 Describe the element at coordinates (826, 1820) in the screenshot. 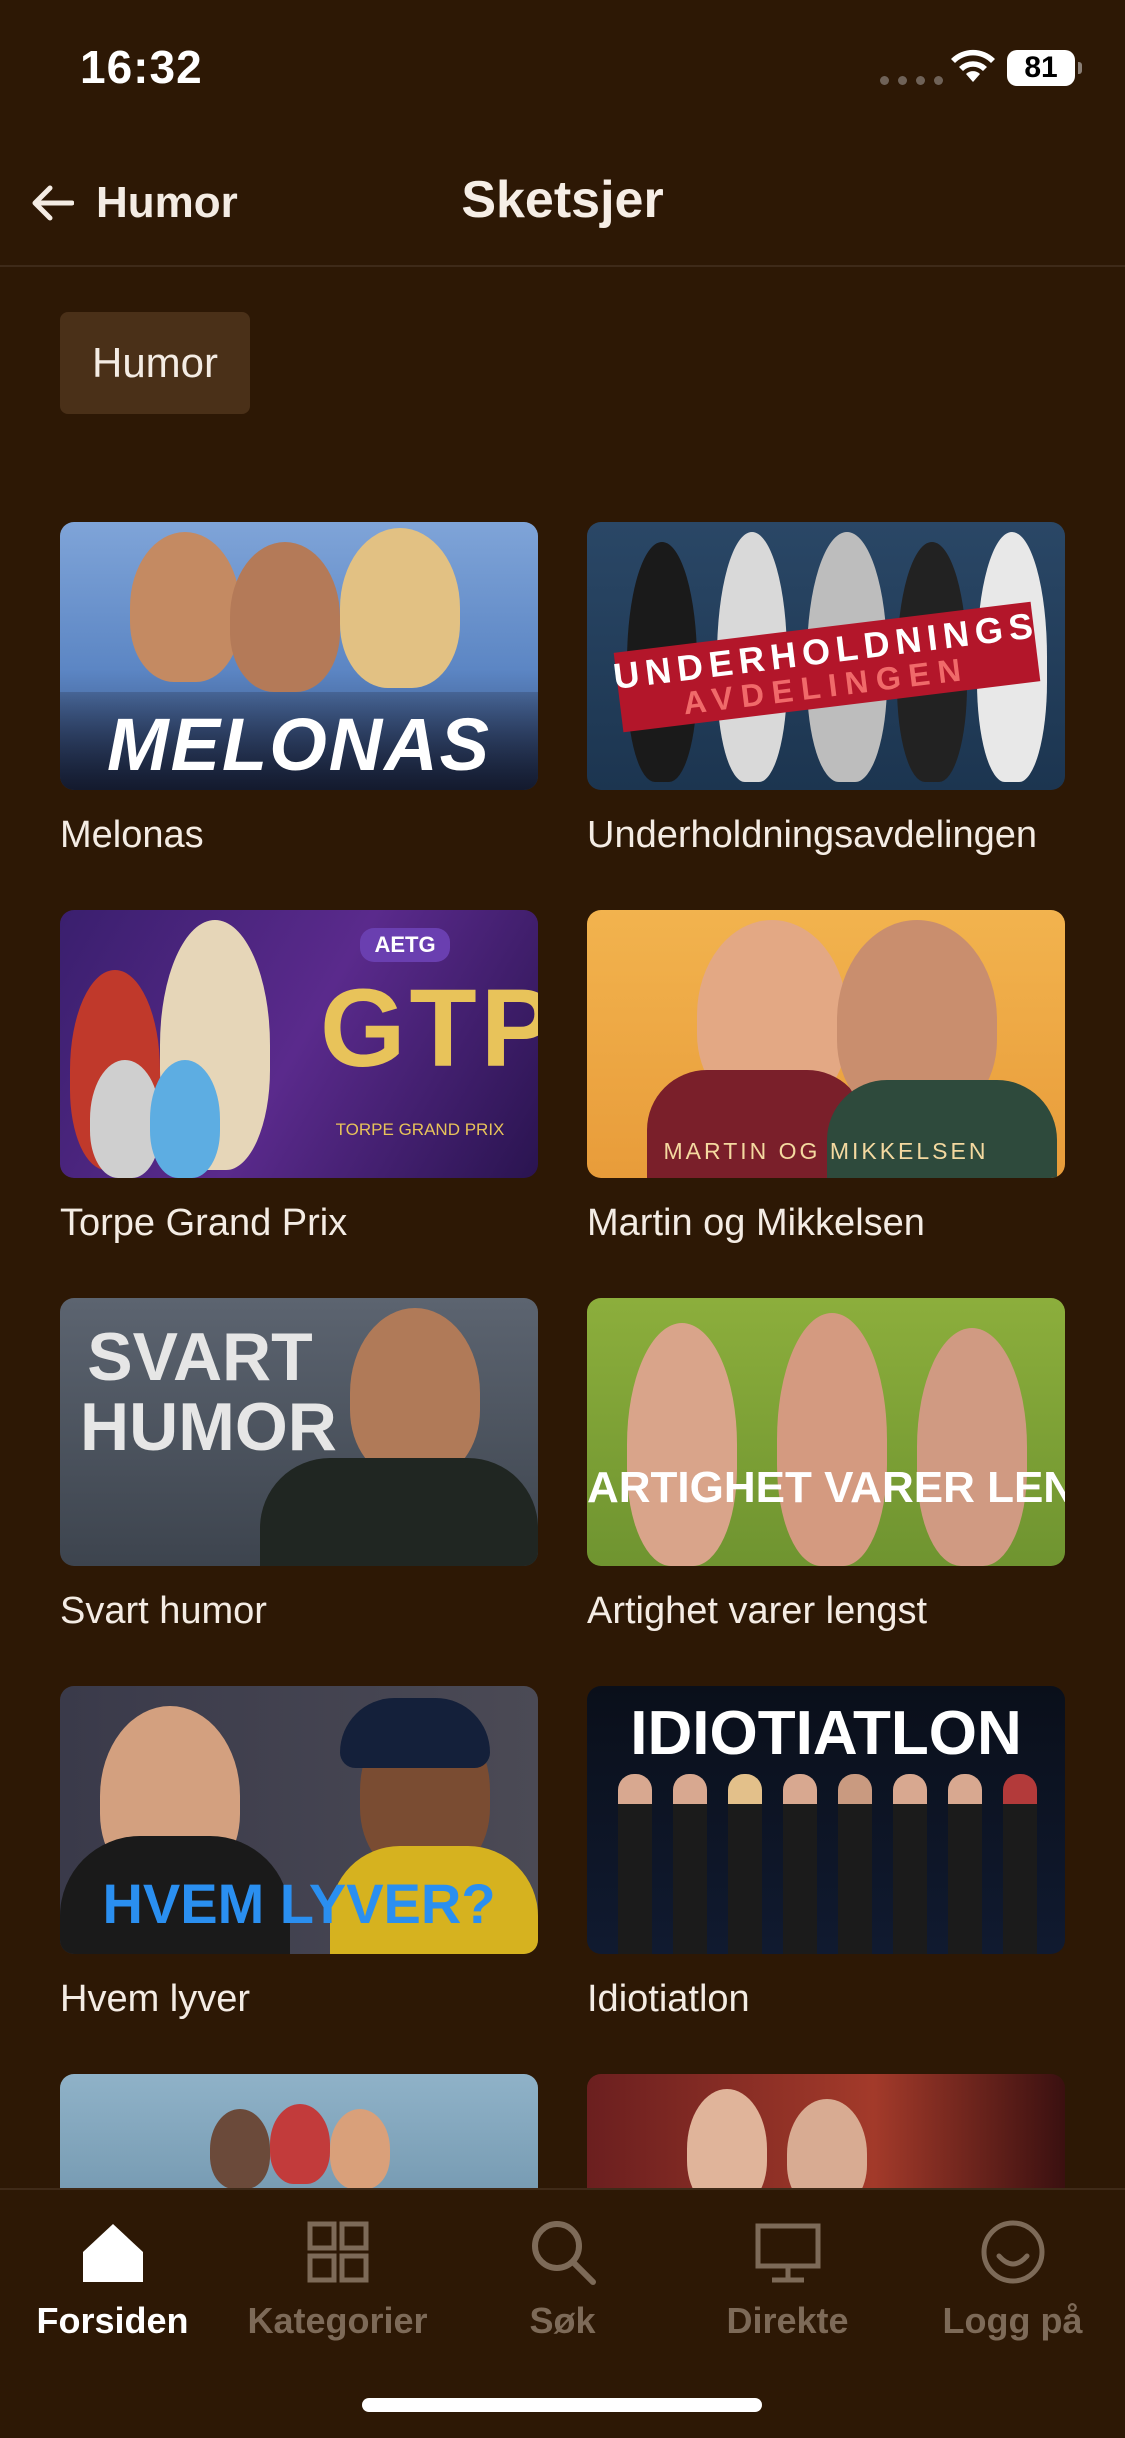

I see `show-thumbnail: IDIOTIATLON` at that location.